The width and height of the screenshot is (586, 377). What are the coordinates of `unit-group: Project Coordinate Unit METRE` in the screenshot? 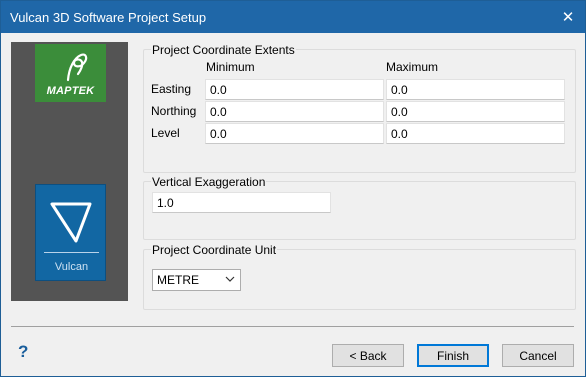 It's located at (359, 276).